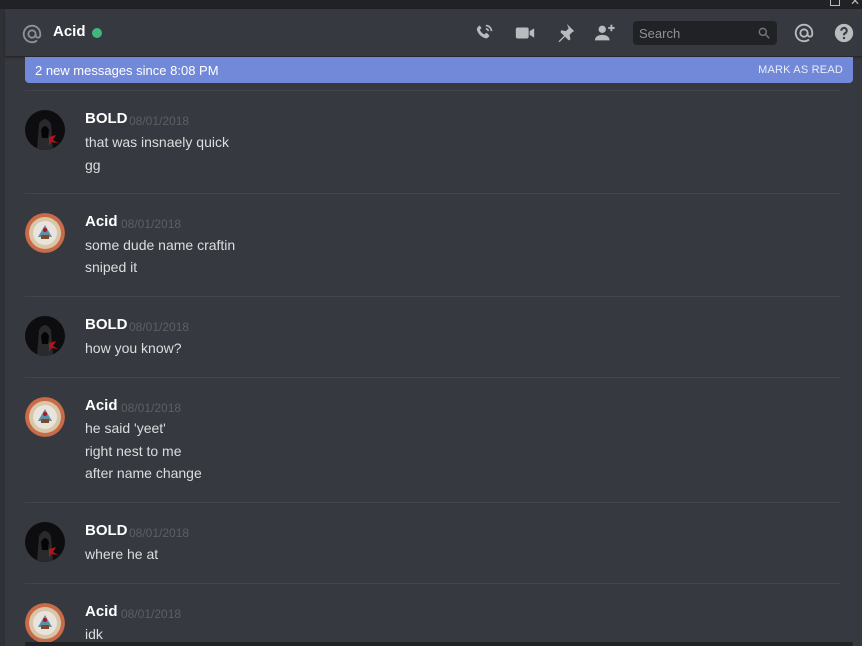  Describe the element at coordinates (565, 33) in the screenshot. I see `pin-icon` at that location.